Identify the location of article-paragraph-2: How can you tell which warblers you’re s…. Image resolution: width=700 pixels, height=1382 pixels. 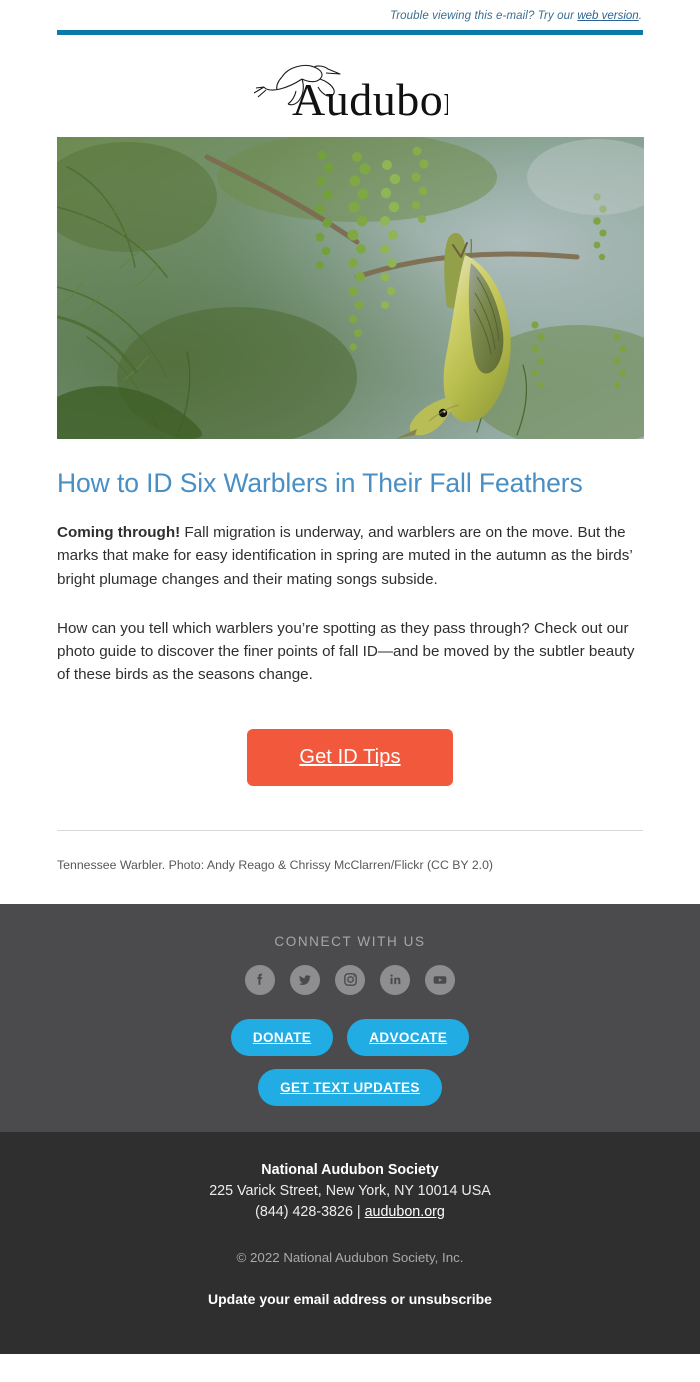
(346, 651).